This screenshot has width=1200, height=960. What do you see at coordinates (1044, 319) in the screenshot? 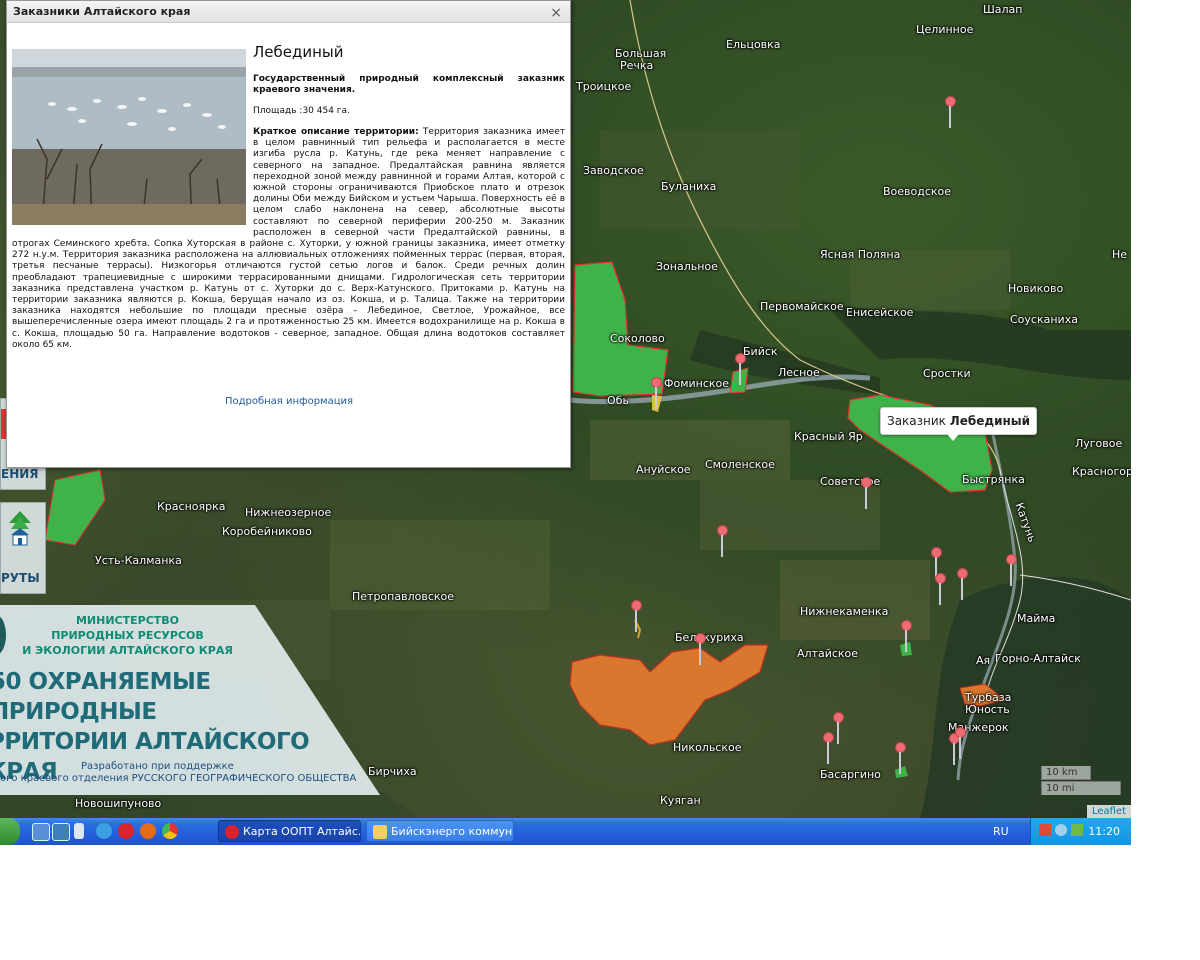
I see `place-label: Соусканиха` at bounding box center [1044, 319].